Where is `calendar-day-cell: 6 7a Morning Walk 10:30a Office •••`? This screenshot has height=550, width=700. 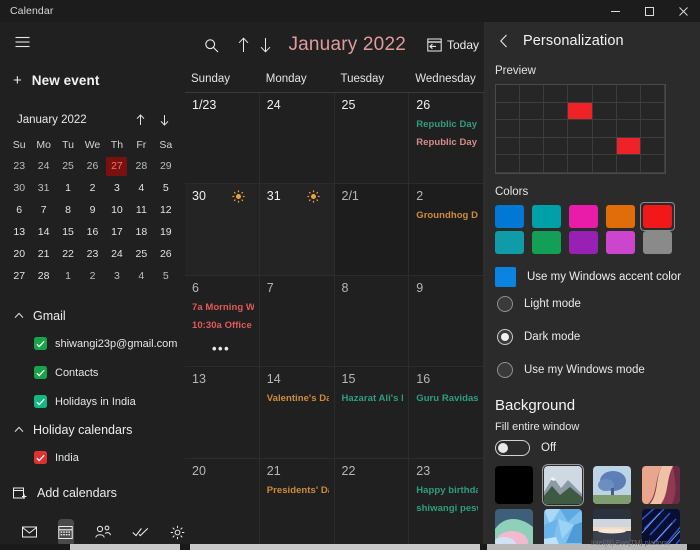 calendar-day-cell: 6 7a Morning Walk 10:30a Office ••• is located at coordinates (222, 321).